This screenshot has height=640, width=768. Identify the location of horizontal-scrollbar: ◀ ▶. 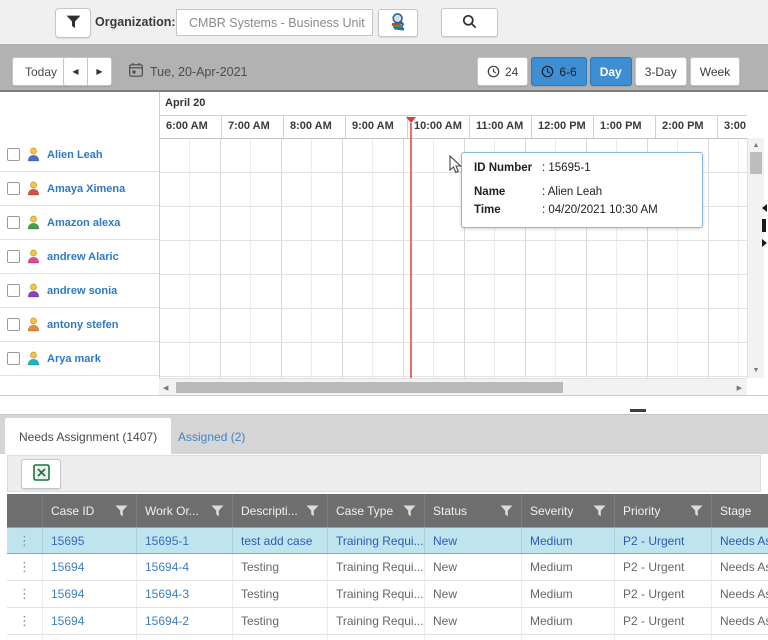
(453, 386).